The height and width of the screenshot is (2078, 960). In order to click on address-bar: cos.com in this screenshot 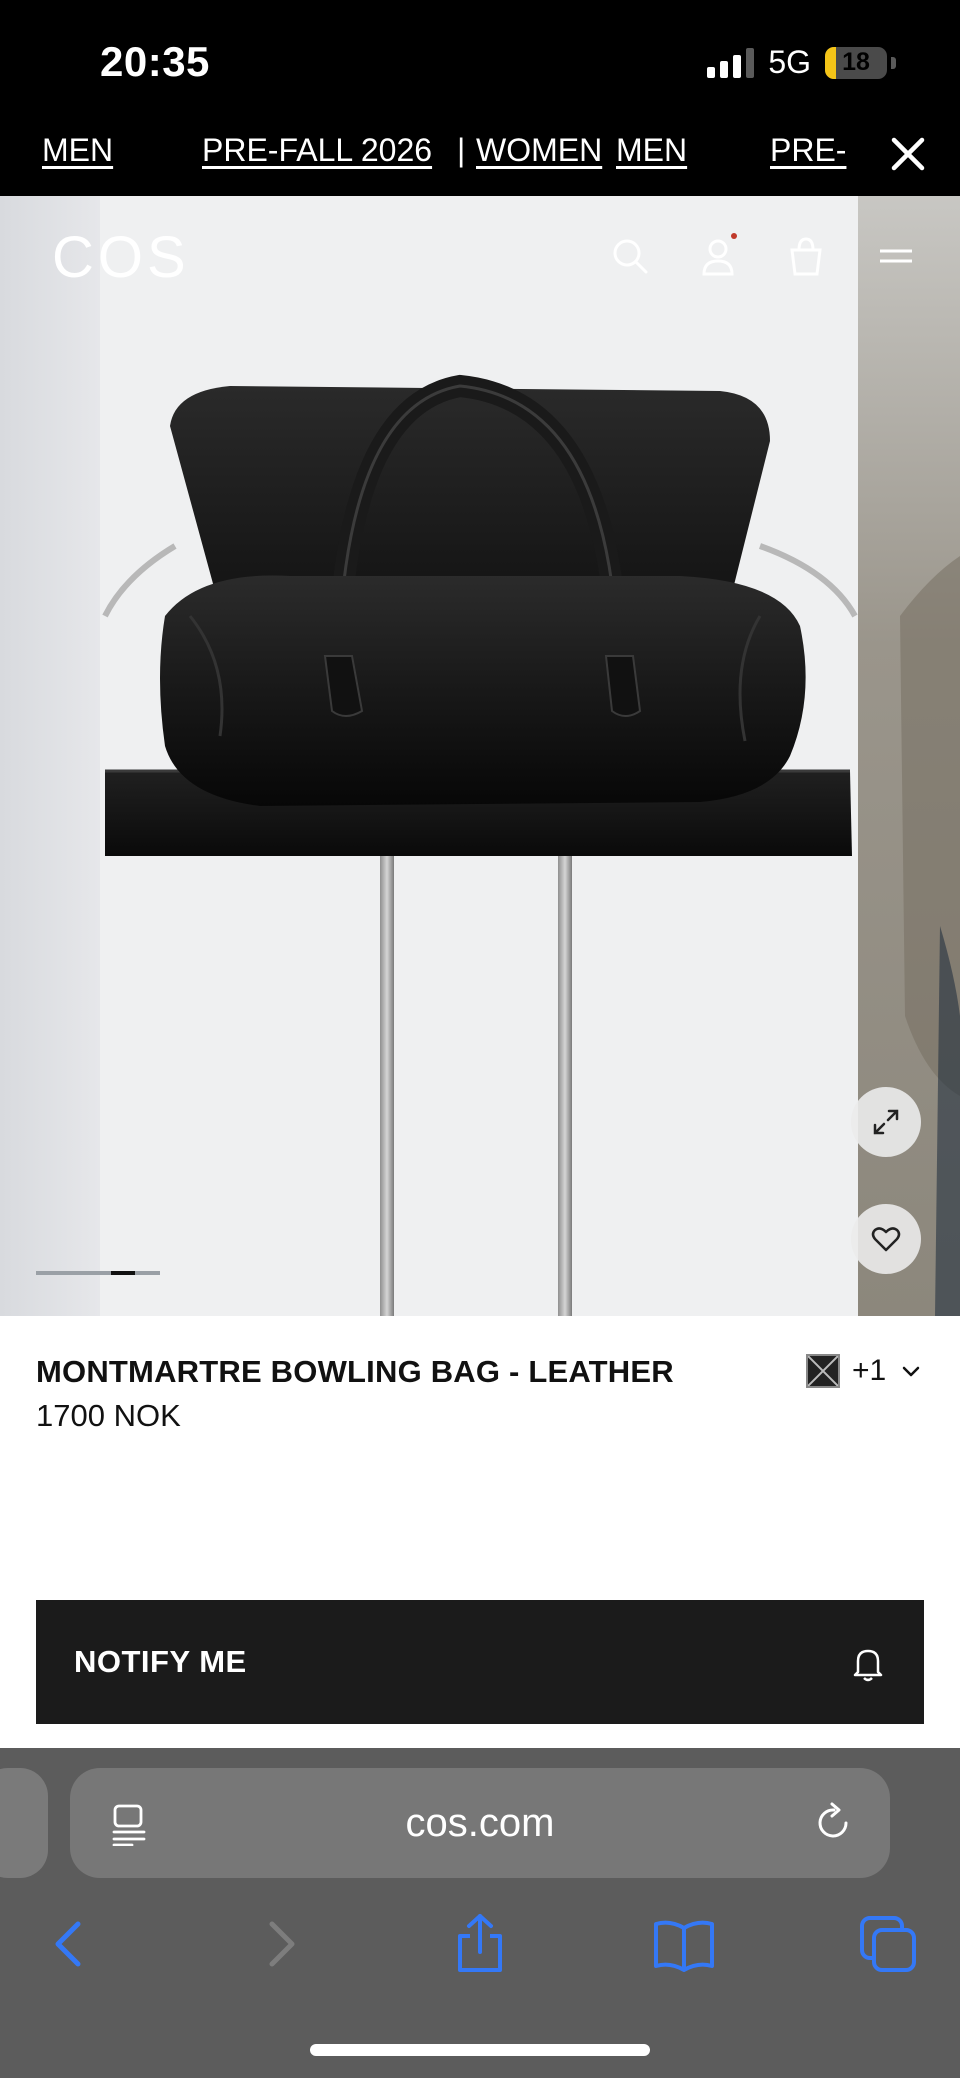, I will do `click(480, 1823)`.